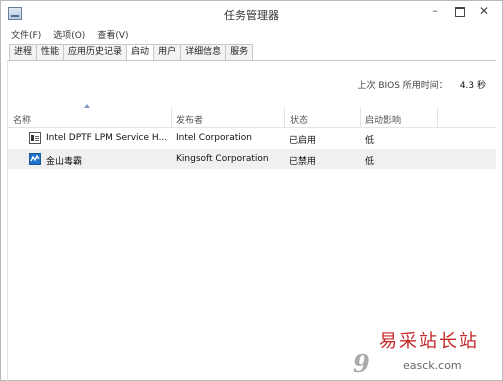 This screenshot has height=381, width=503. What do you see at coordinates (459, 12) in the screenshot?
I see `maximize-button` at bounding box center [459, 12].